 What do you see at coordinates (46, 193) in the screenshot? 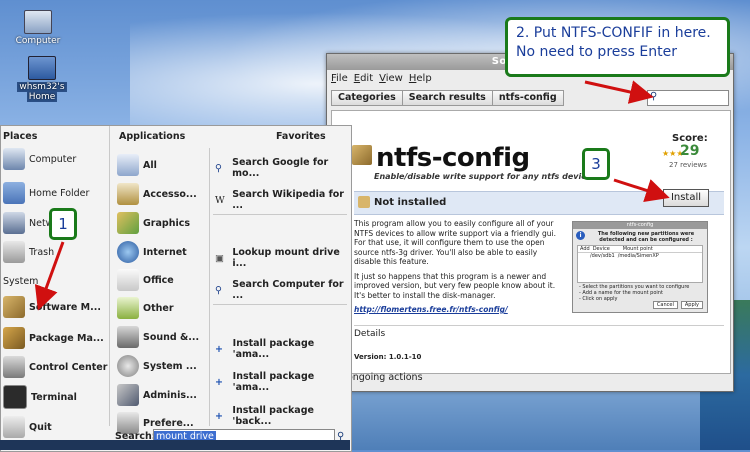
I see `place-home-folder: Home Folder` at bounding box center [46, 193].